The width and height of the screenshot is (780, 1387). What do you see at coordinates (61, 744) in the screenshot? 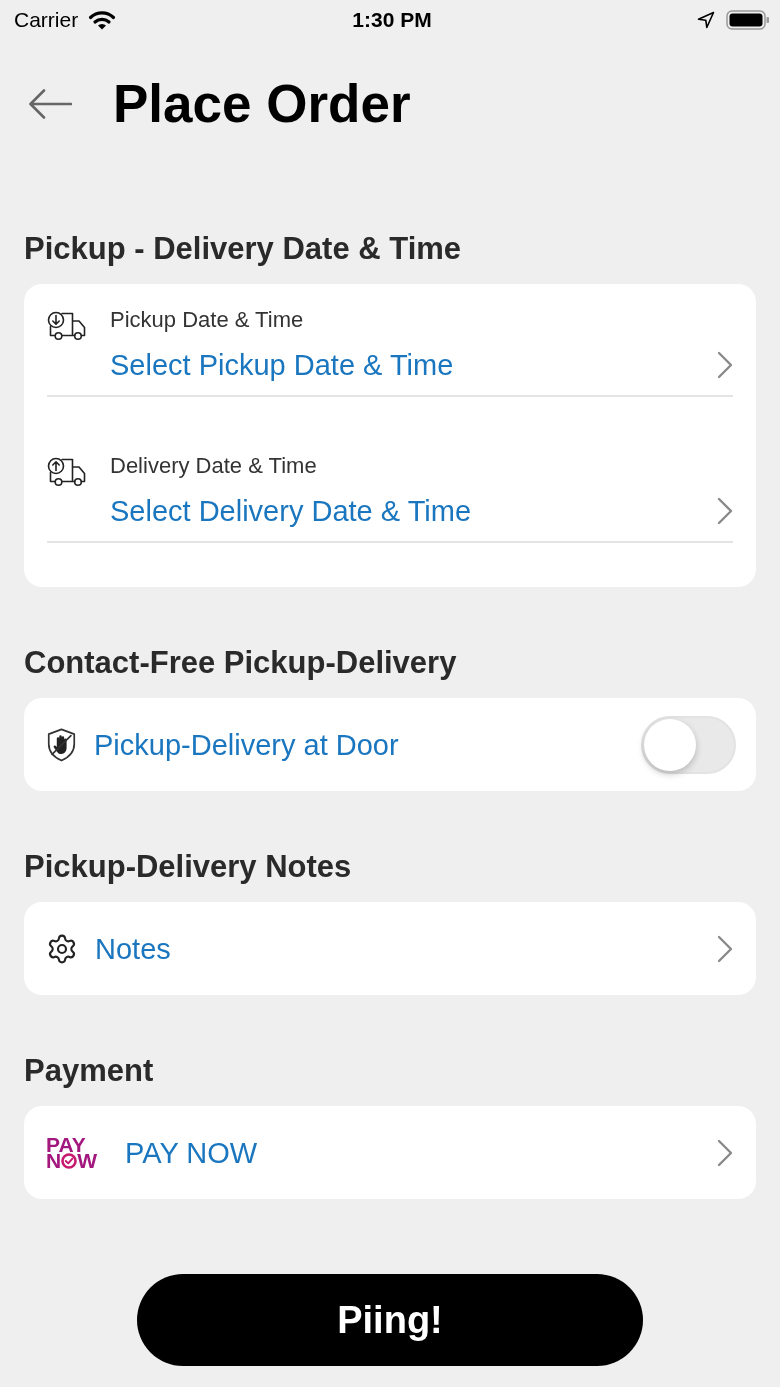
I see `shield-hand-icon` at bounding box center [61, 744].